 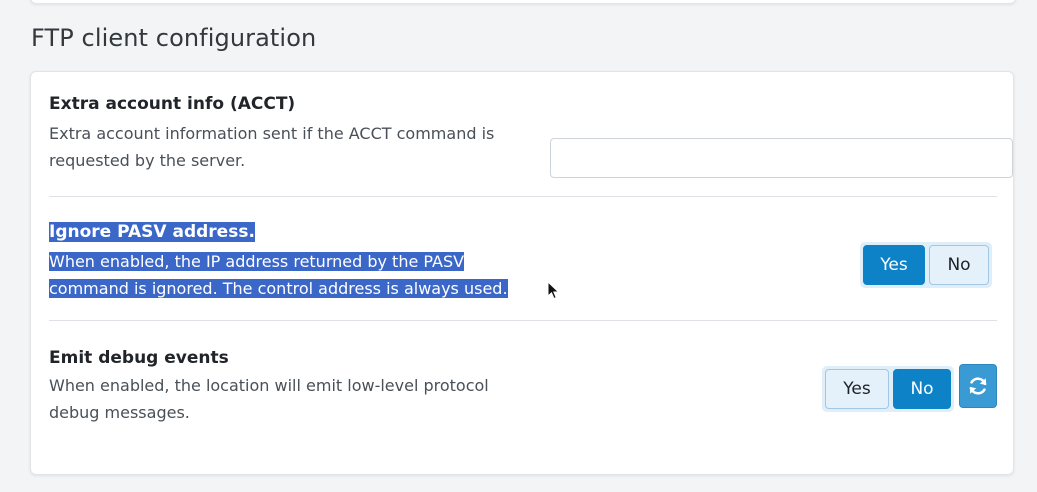 I want to click on section-title: FTP client configuration, so click(x=174, y=38).